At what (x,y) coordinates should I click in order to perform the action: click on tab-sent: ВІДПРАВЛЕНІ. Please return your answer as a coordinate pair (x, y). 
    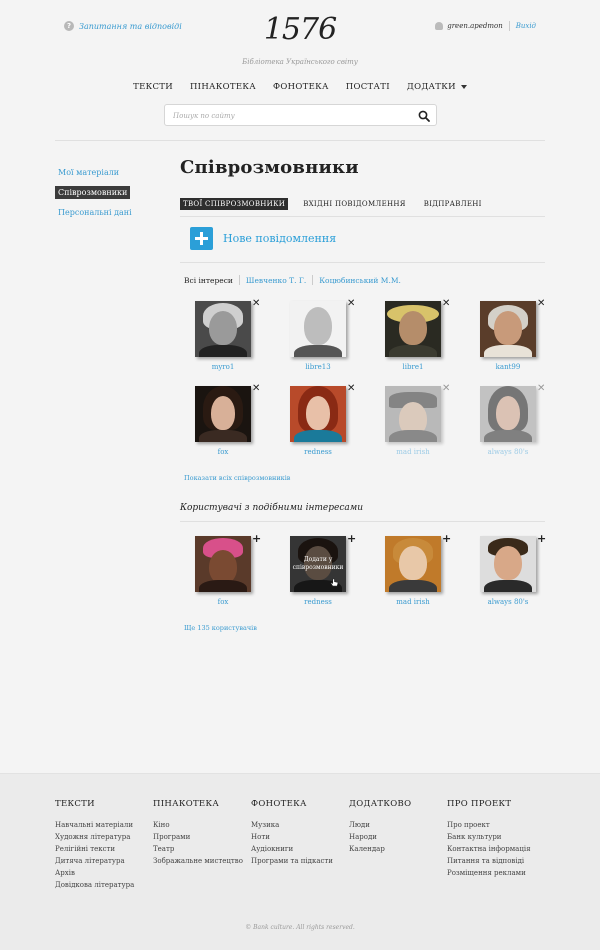
    Looking at the image, I should click on (453, 204).